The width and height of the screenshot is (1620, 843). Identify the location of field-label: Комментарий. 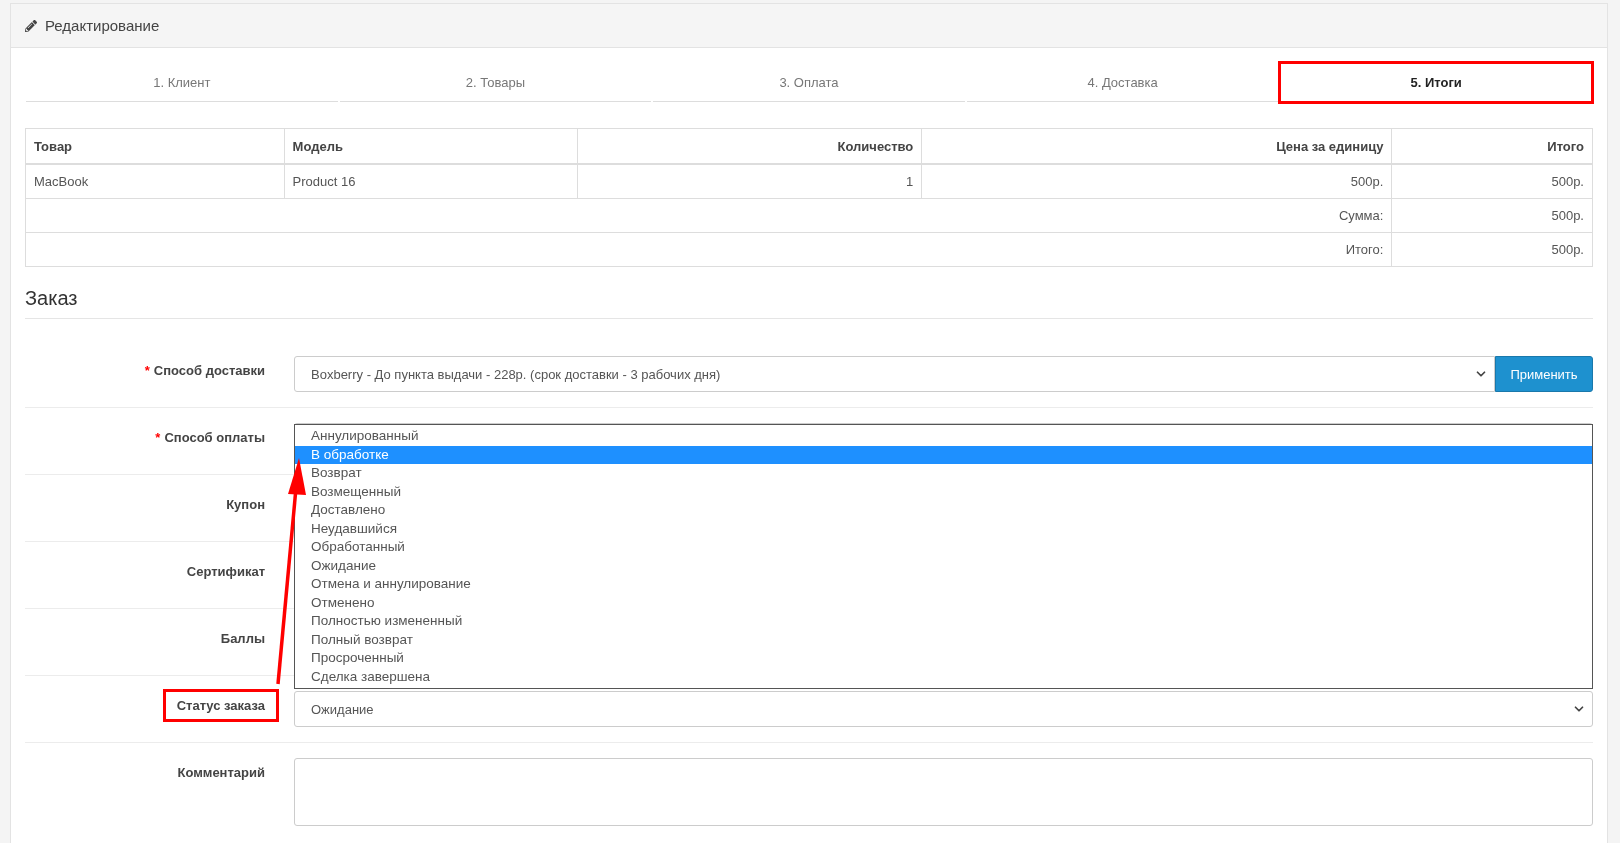
(221, 773).